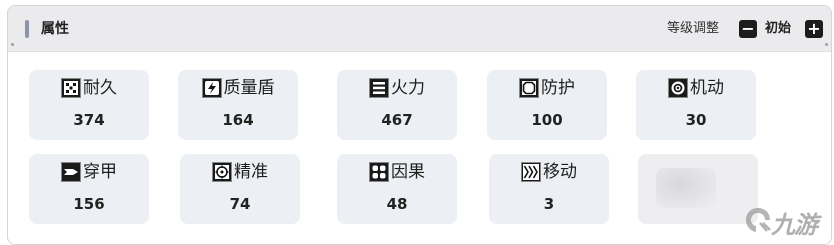  I want to click on watermark: 九游, so click(787, 221).